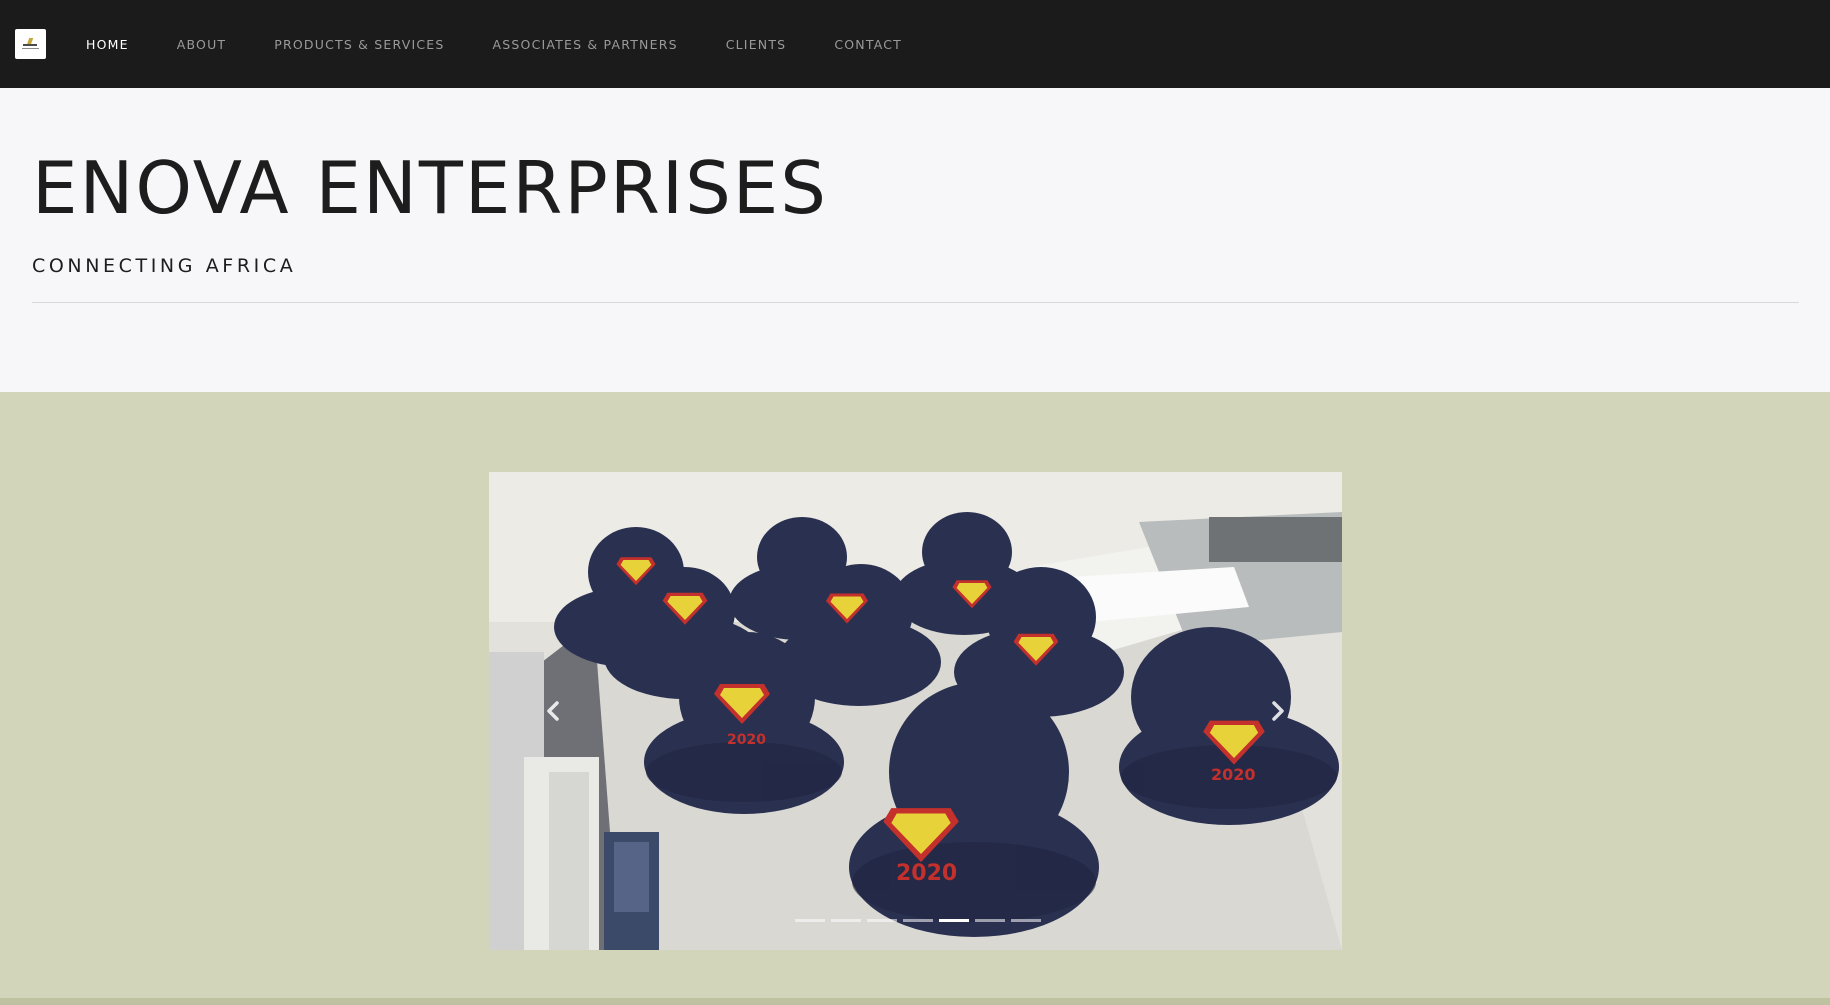 The image size is (1830, 1005). Describe the element at coordinates (359, 44) in the screenshot. I see `nav-link-products-services: PRODUCTS & SERVICES` at that location.